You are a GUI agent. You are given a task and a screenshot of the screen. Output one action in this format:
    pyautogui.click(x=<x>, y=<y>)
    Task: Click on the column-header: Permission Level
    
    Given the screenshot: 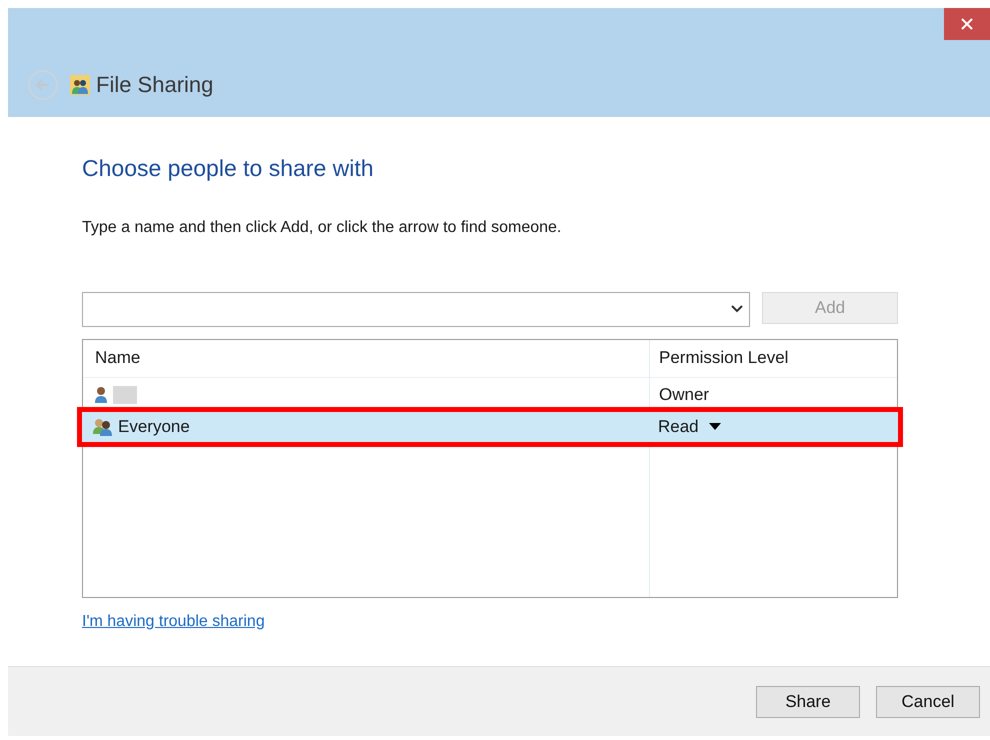 What is the action you would take?
    pyautogui.click(x=718, y=358)
    